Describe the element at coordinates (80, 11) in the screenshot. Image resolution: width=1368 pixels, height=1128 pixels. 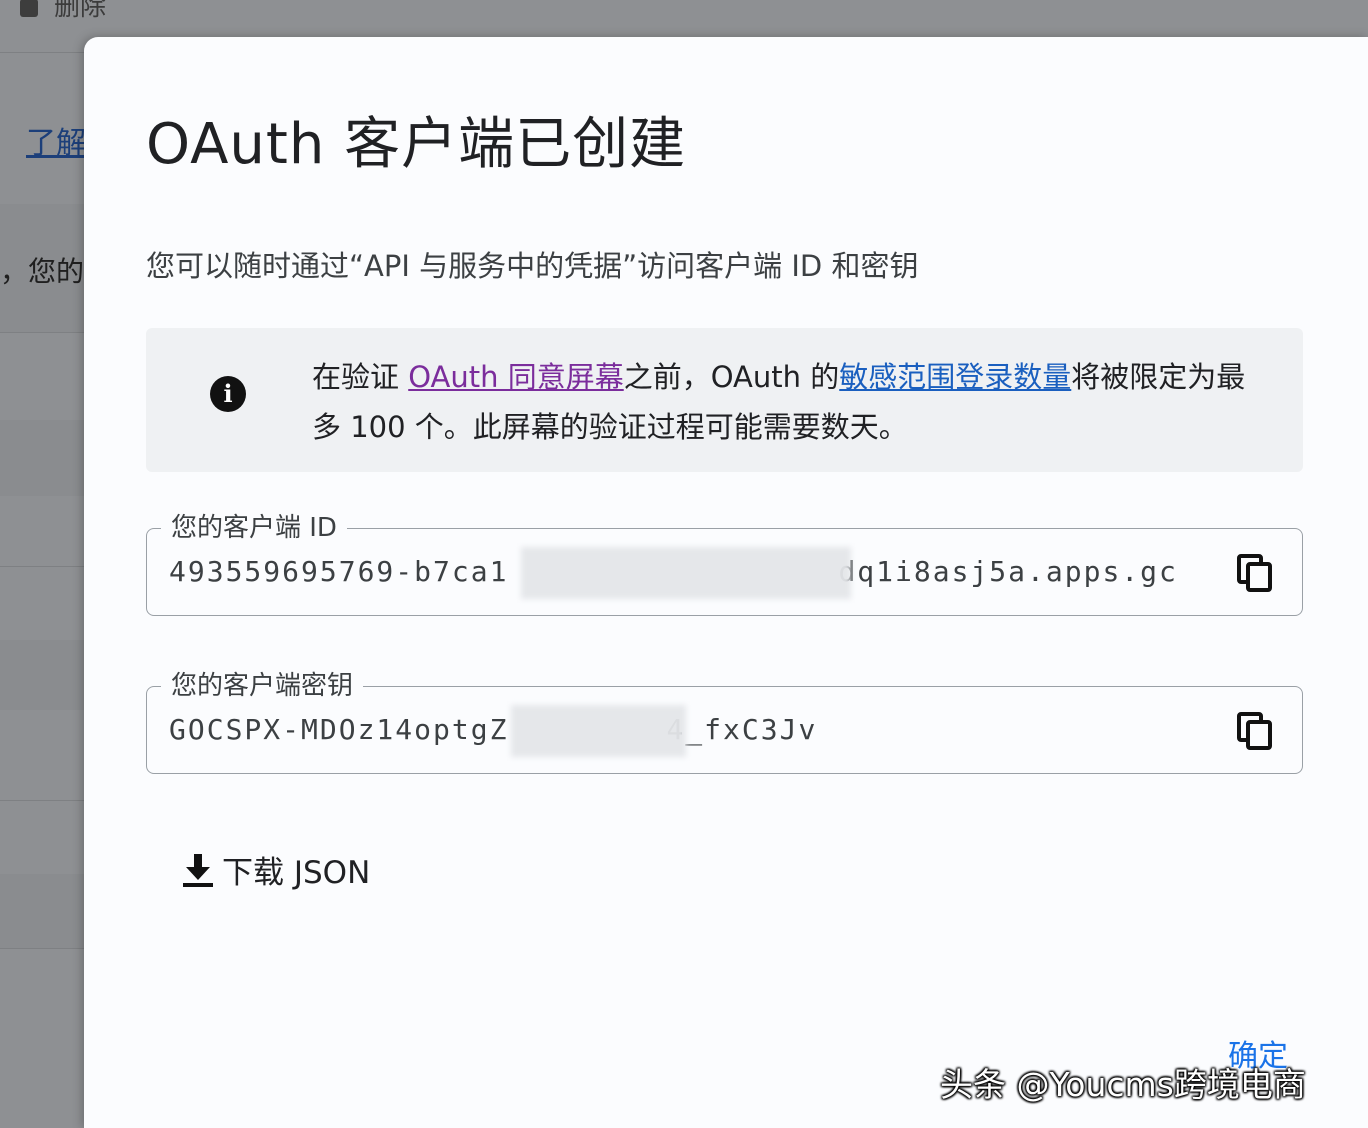
I see `background-top-label: 删除` at that location.